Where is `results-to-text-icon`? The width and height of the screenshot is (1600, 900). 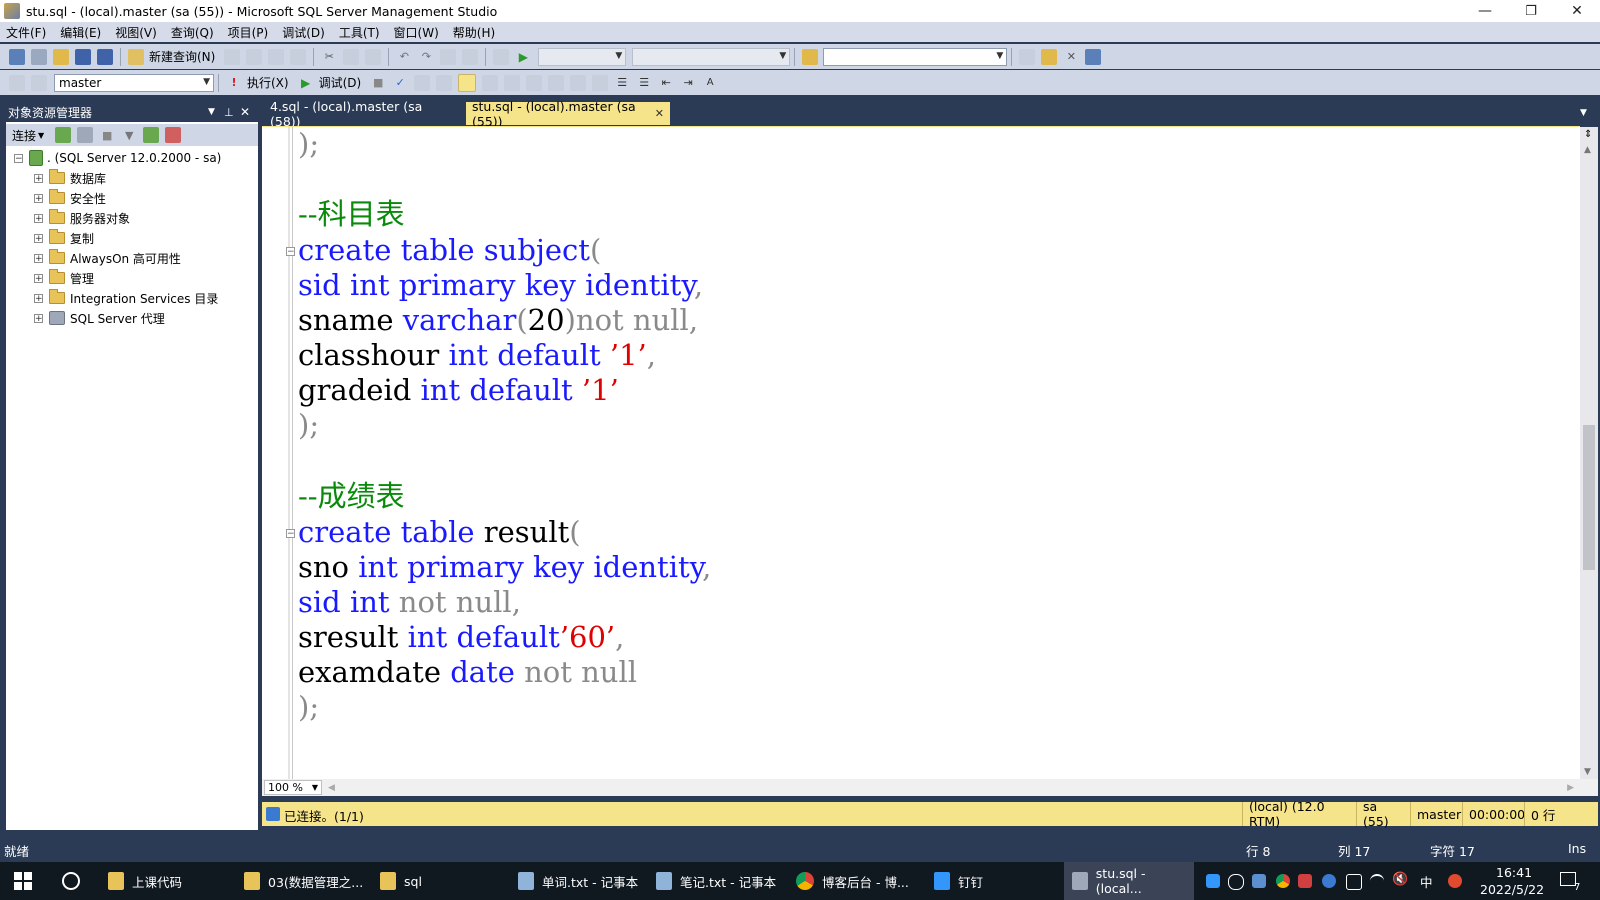
results-to-text-icon is located at coordinates (556, 82).